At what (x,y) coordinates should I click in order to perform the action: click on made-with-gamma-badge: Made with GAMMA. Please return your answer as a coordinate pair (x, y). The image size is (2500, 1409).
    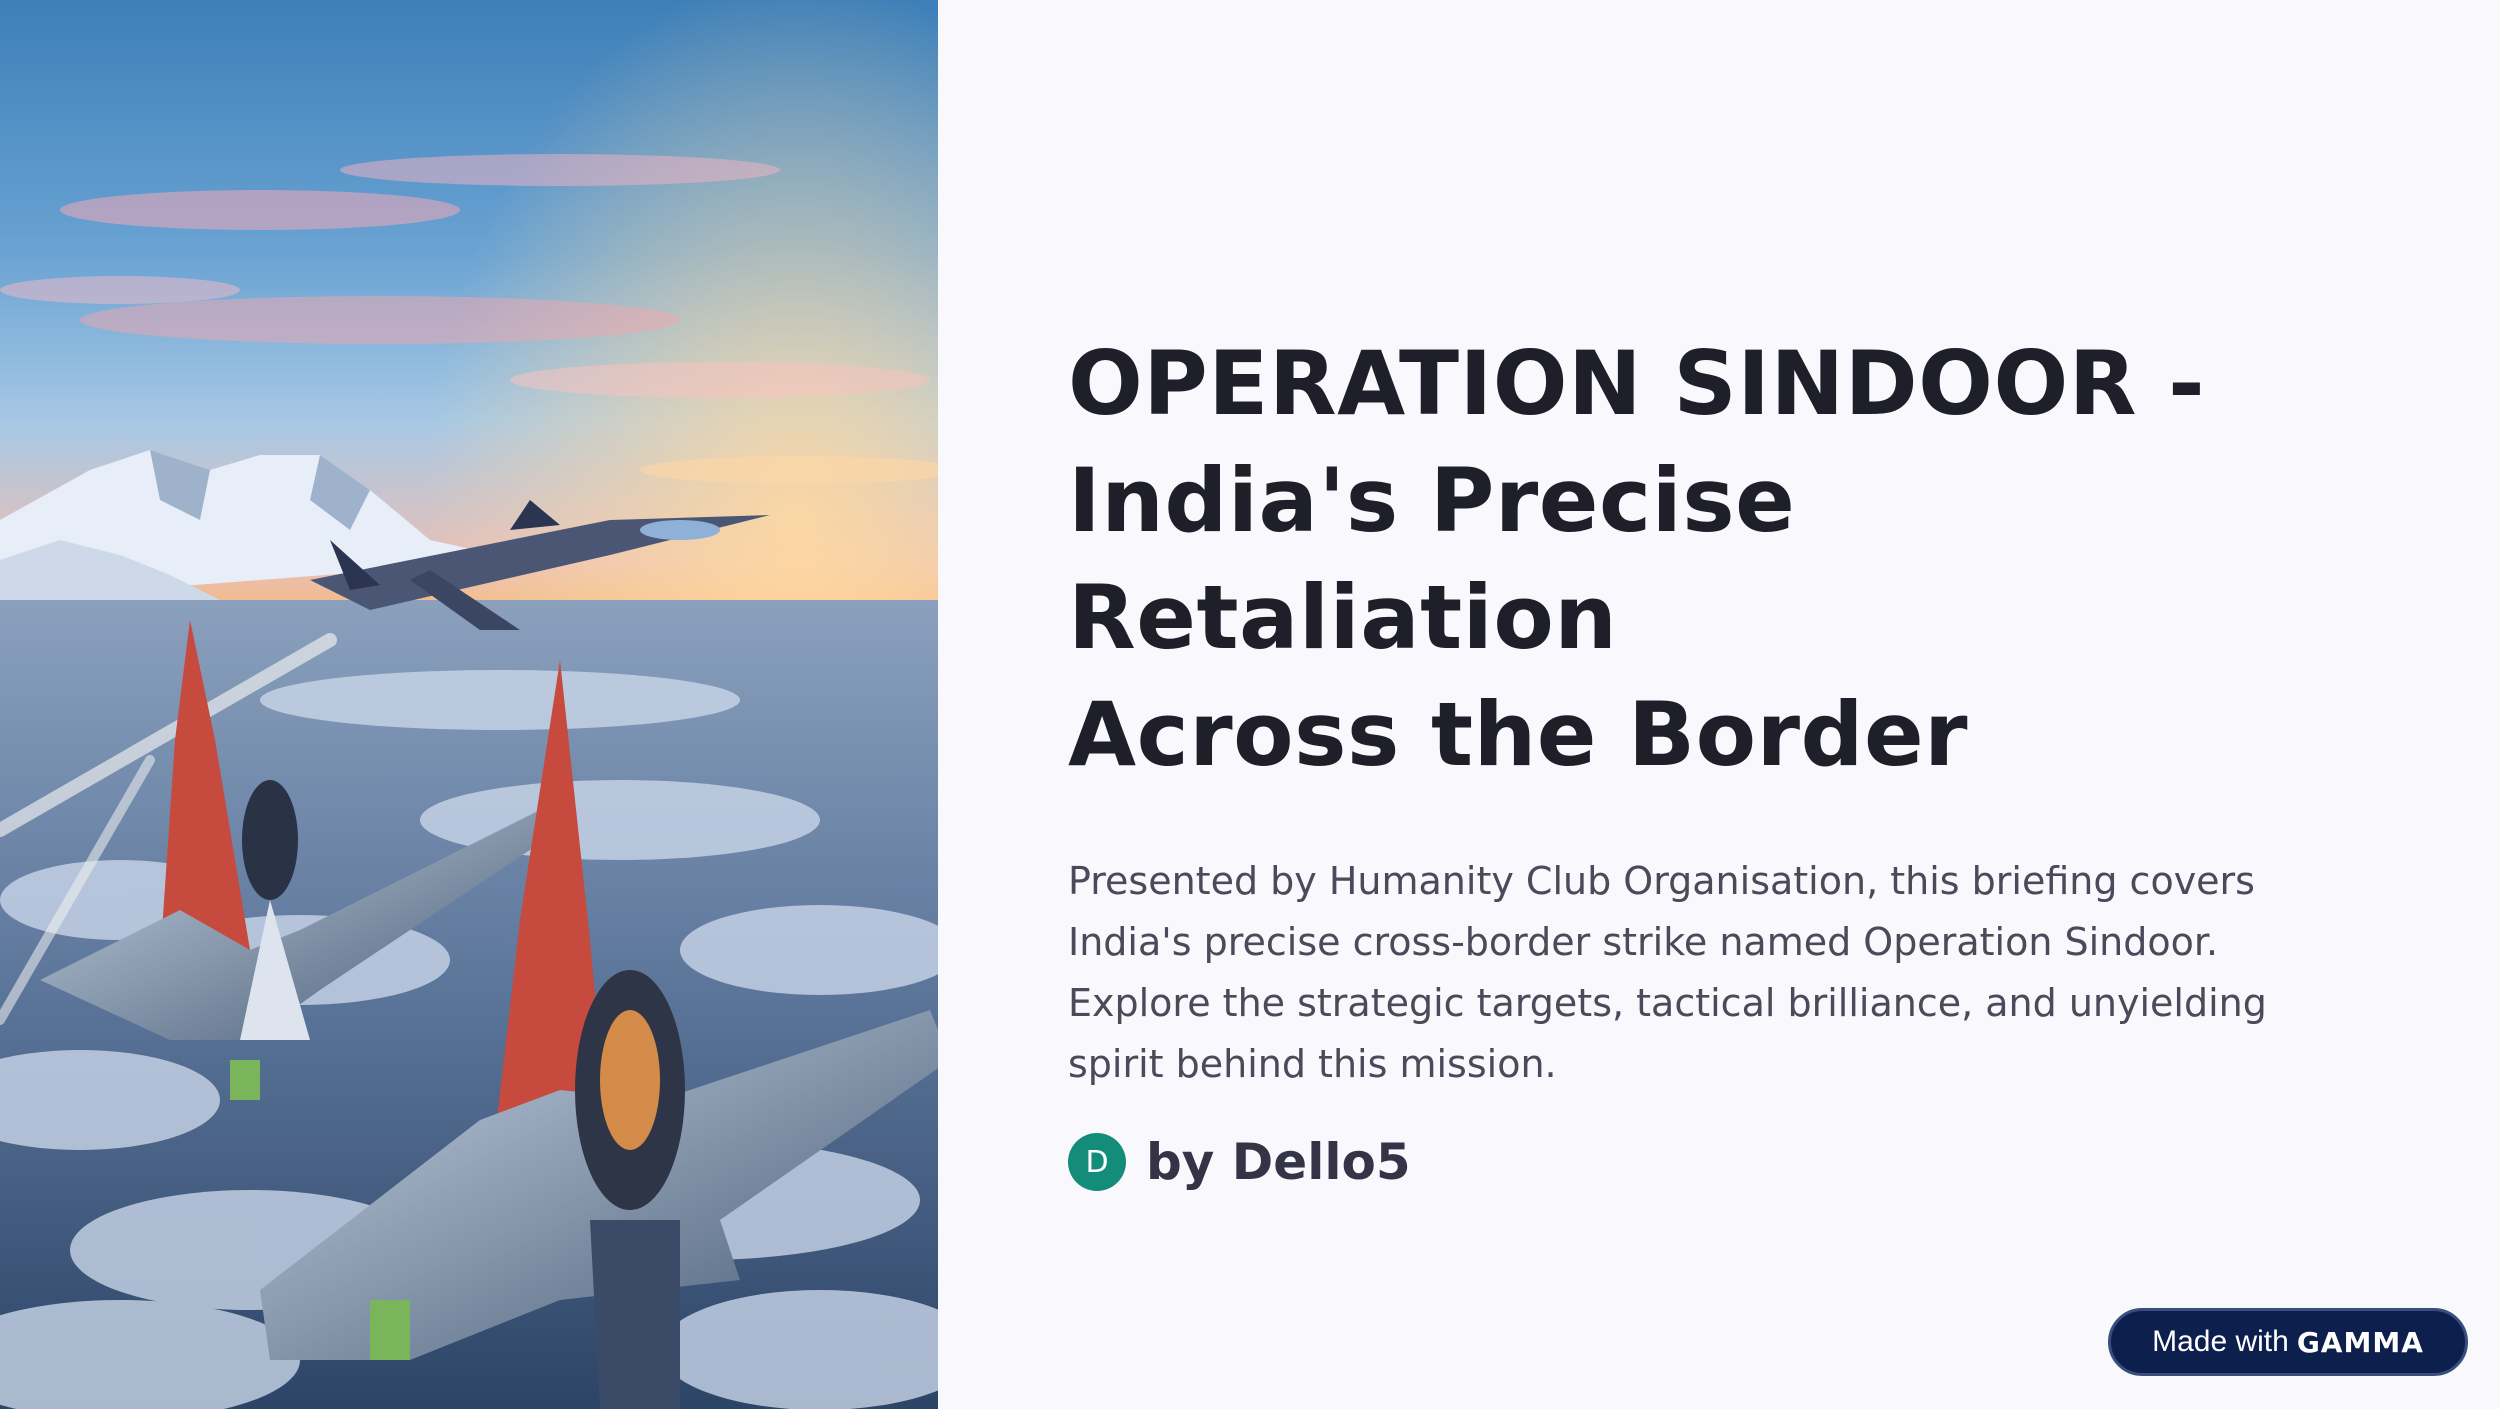
    Looking at the image, I should click on (2288, 1342).